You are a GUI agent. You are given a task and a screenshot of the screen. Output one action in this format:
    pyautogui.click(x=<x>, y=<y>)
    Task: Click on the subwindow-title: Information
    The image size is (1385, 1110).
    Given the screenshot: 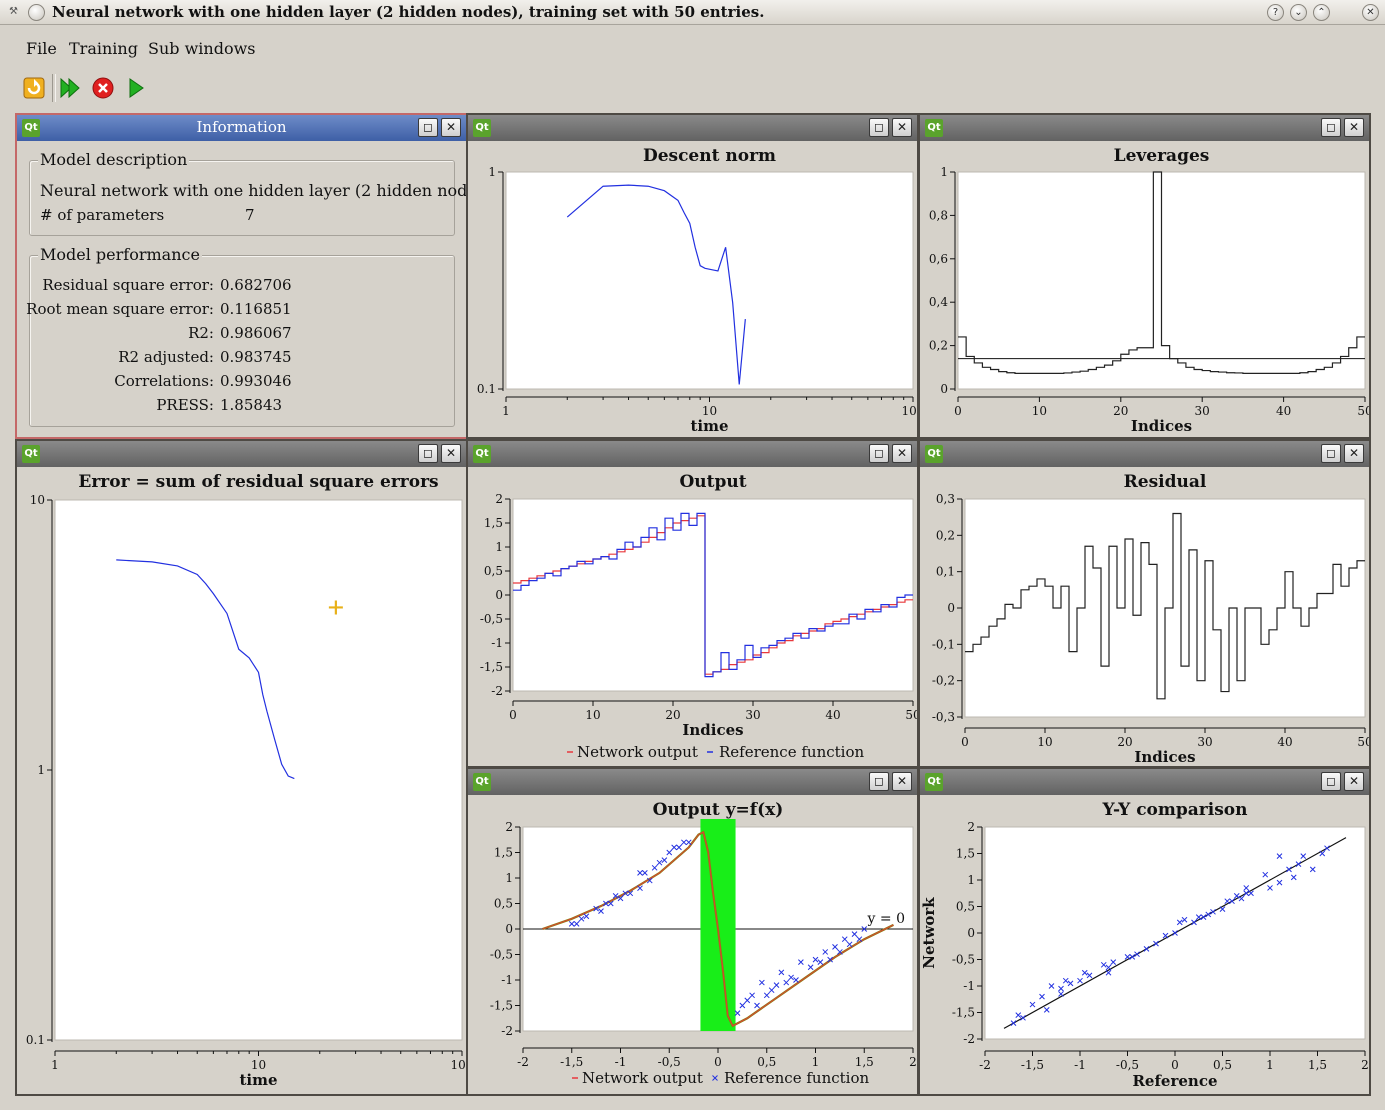 What is the action you would take?
    pyautogui.click(x=241, y=127)
    